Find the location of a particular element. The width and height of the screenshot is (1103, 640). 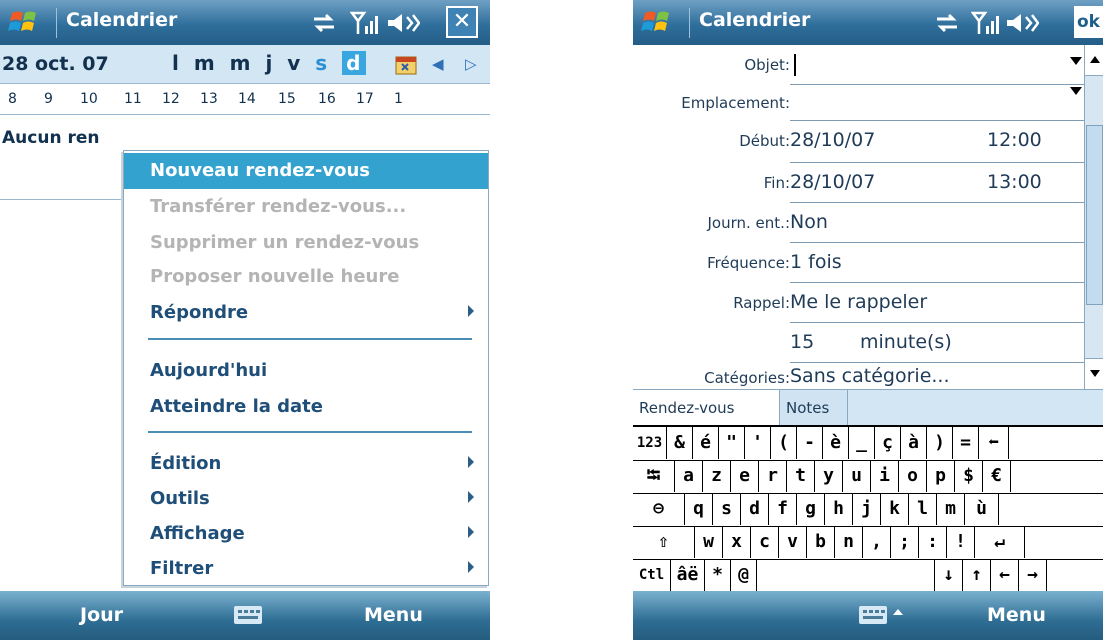

prev-week-icon: ◀ is located at coordinates (438, 64).